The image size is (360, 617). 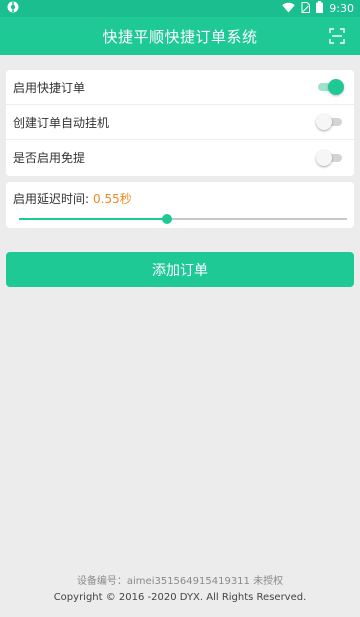 What do you see at coordinates (13, 8) in the screenshot?
I see `app-notification-icon` at bounding box center [13, 8].